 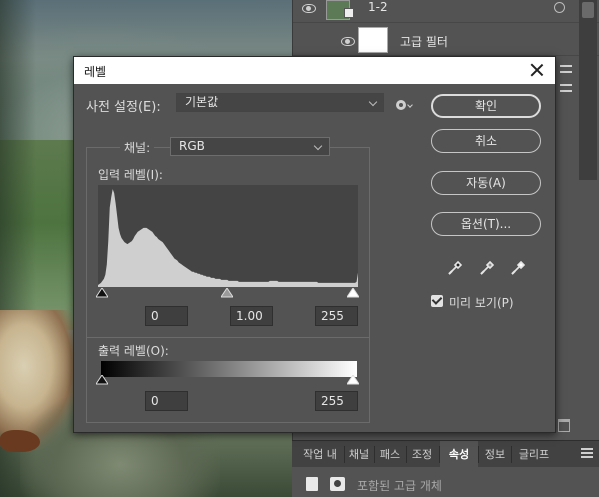 I want to click on panel-menu-icon, so click(x=587, y=453).